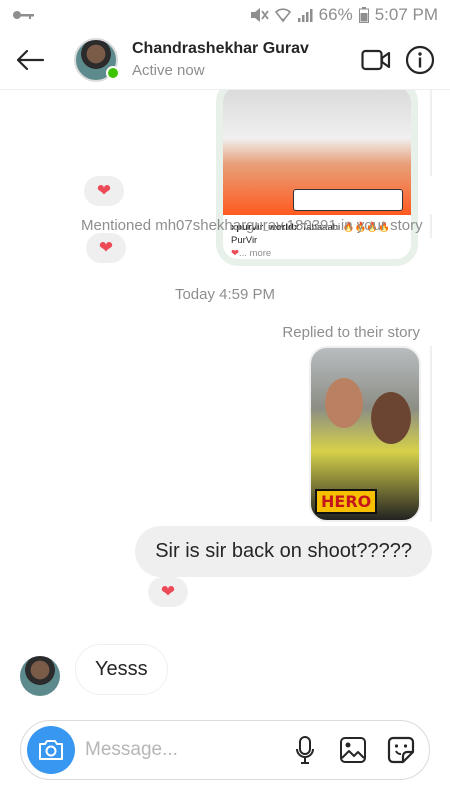  What do you see at coordinates (243, 59) in the screenshot?
I see `contact-info: Chandrashekhar Gurav Active now` at bounding box center [243, 59].